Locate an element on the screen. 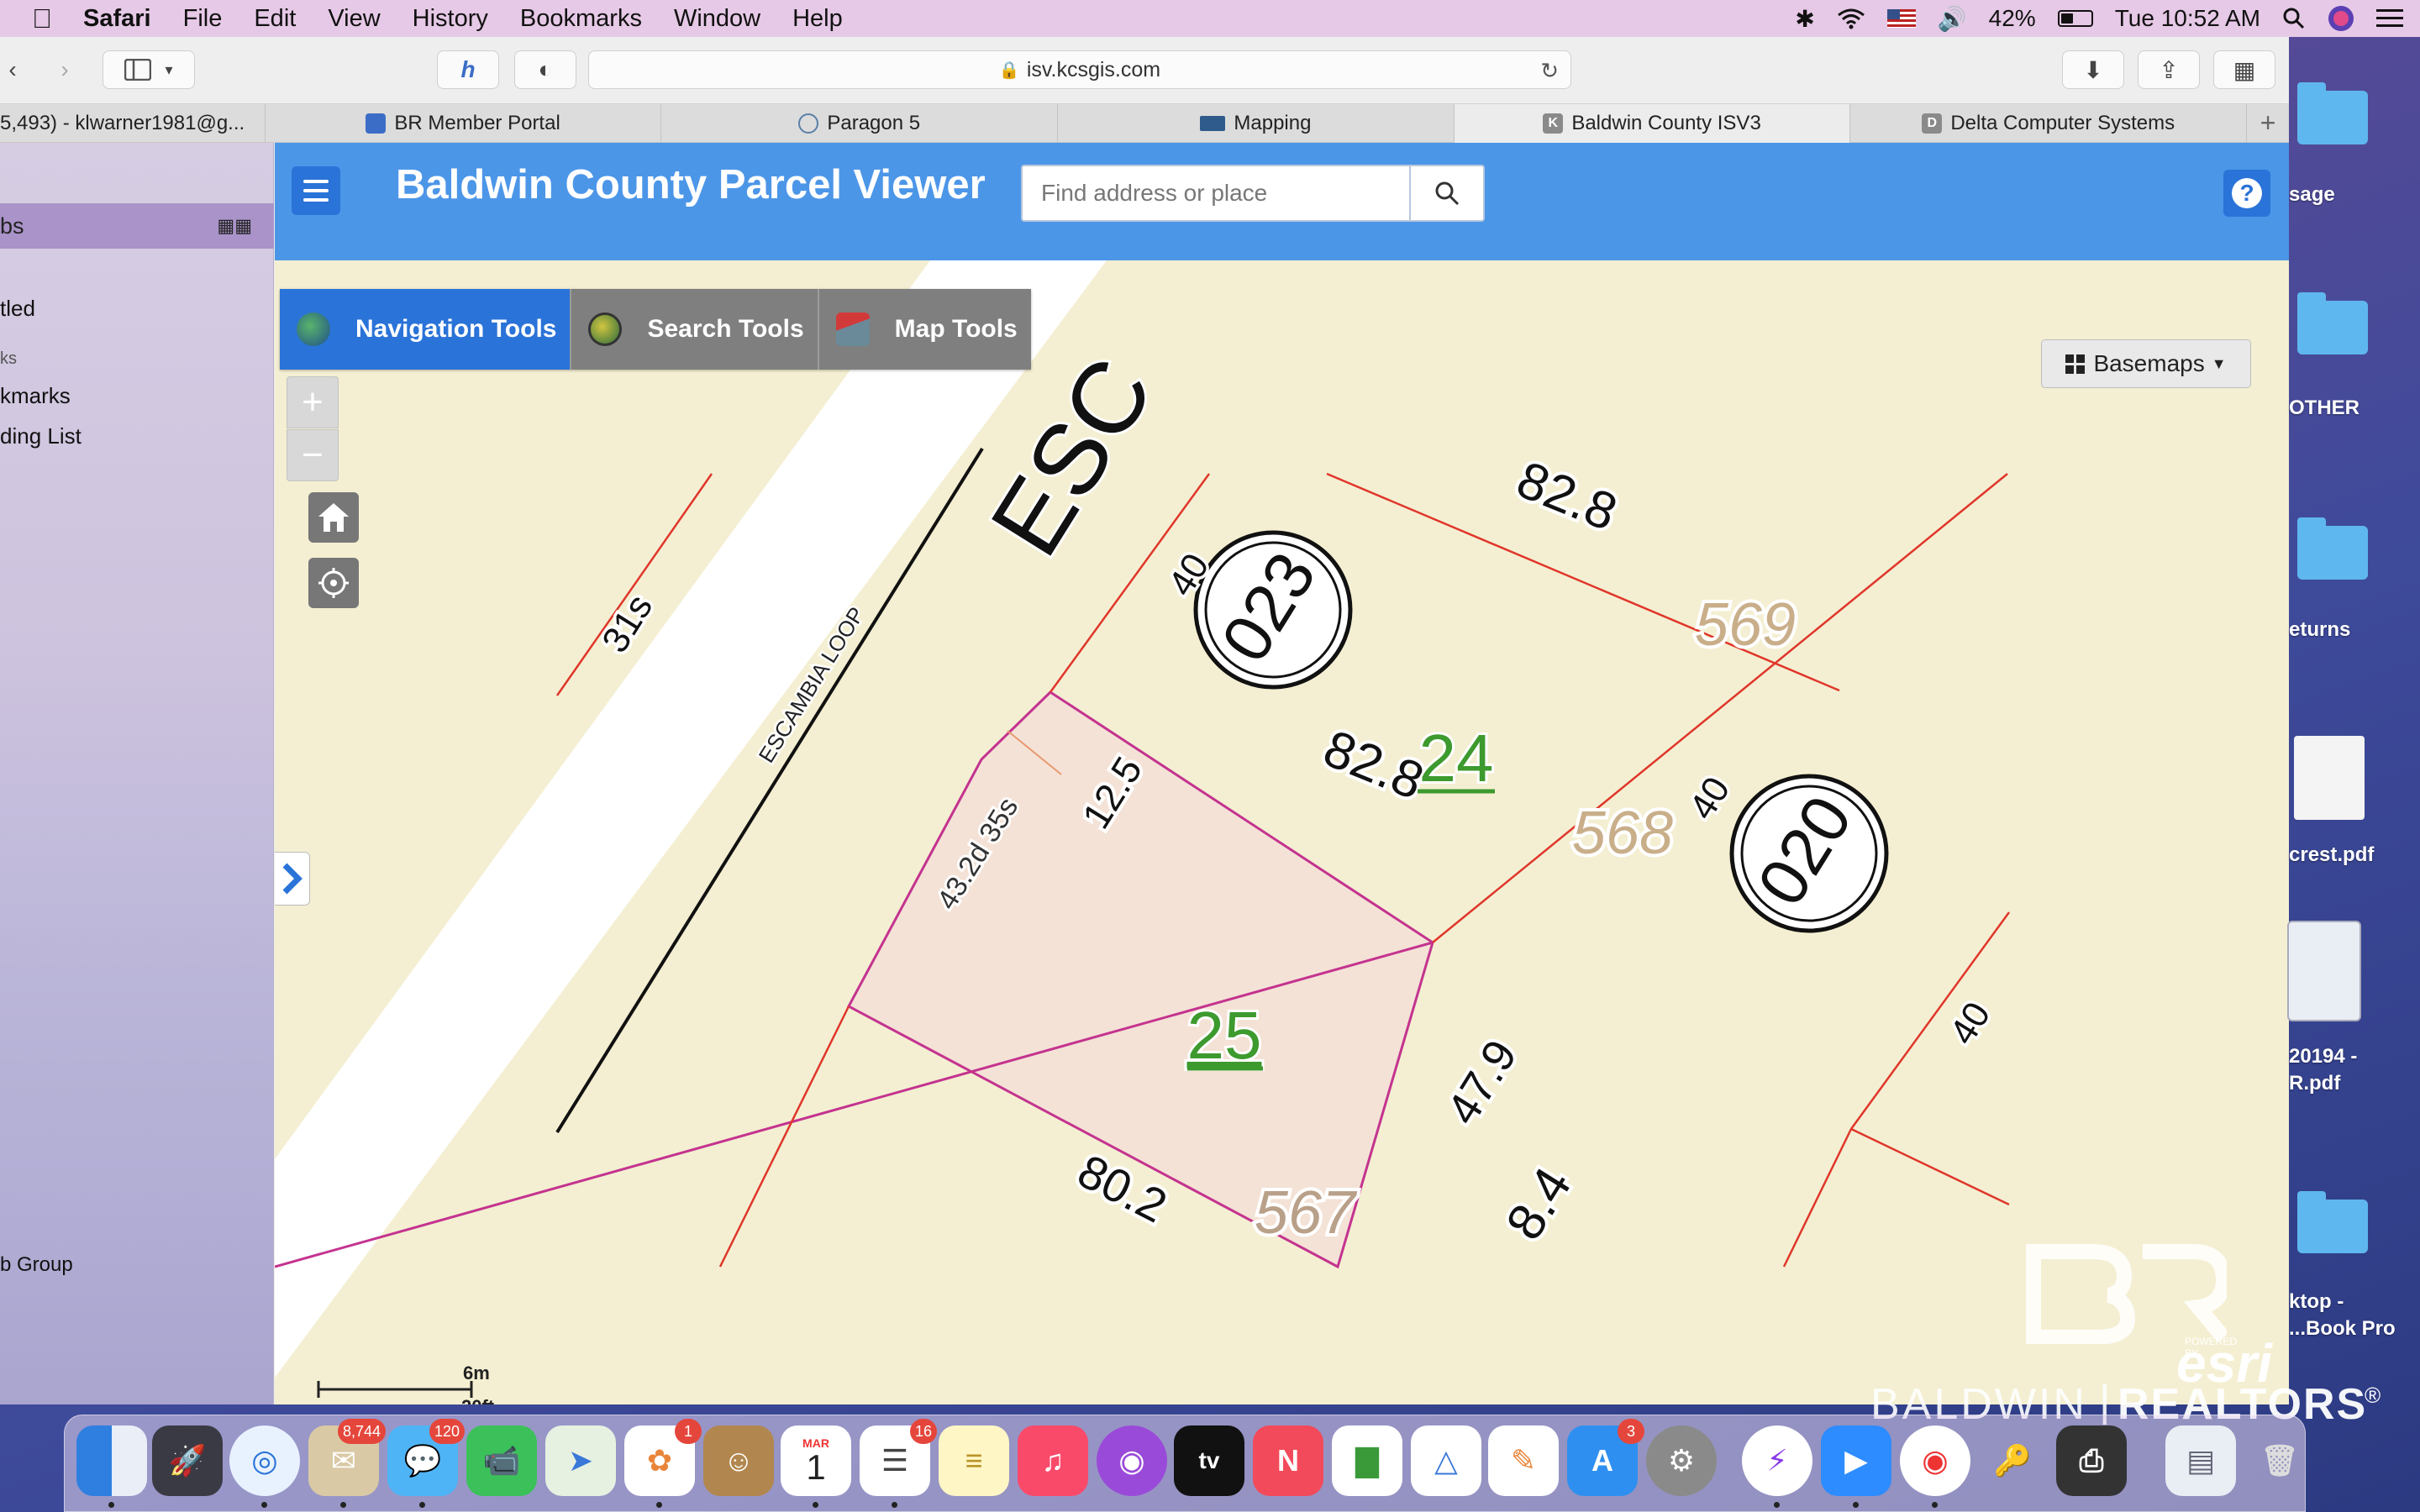  dock-reminders-icon: ☰ 16 is located at coordinates (899, 1463).